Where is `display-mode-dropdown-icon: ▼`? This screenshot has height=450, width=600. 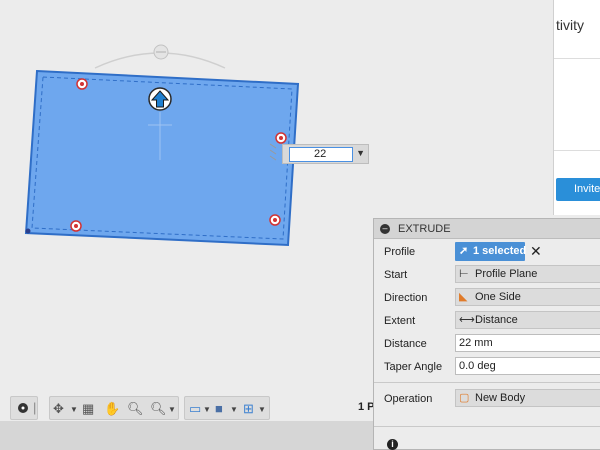
display-mode-dropdown-icon: ▼ is located at coordinates (207, 409).